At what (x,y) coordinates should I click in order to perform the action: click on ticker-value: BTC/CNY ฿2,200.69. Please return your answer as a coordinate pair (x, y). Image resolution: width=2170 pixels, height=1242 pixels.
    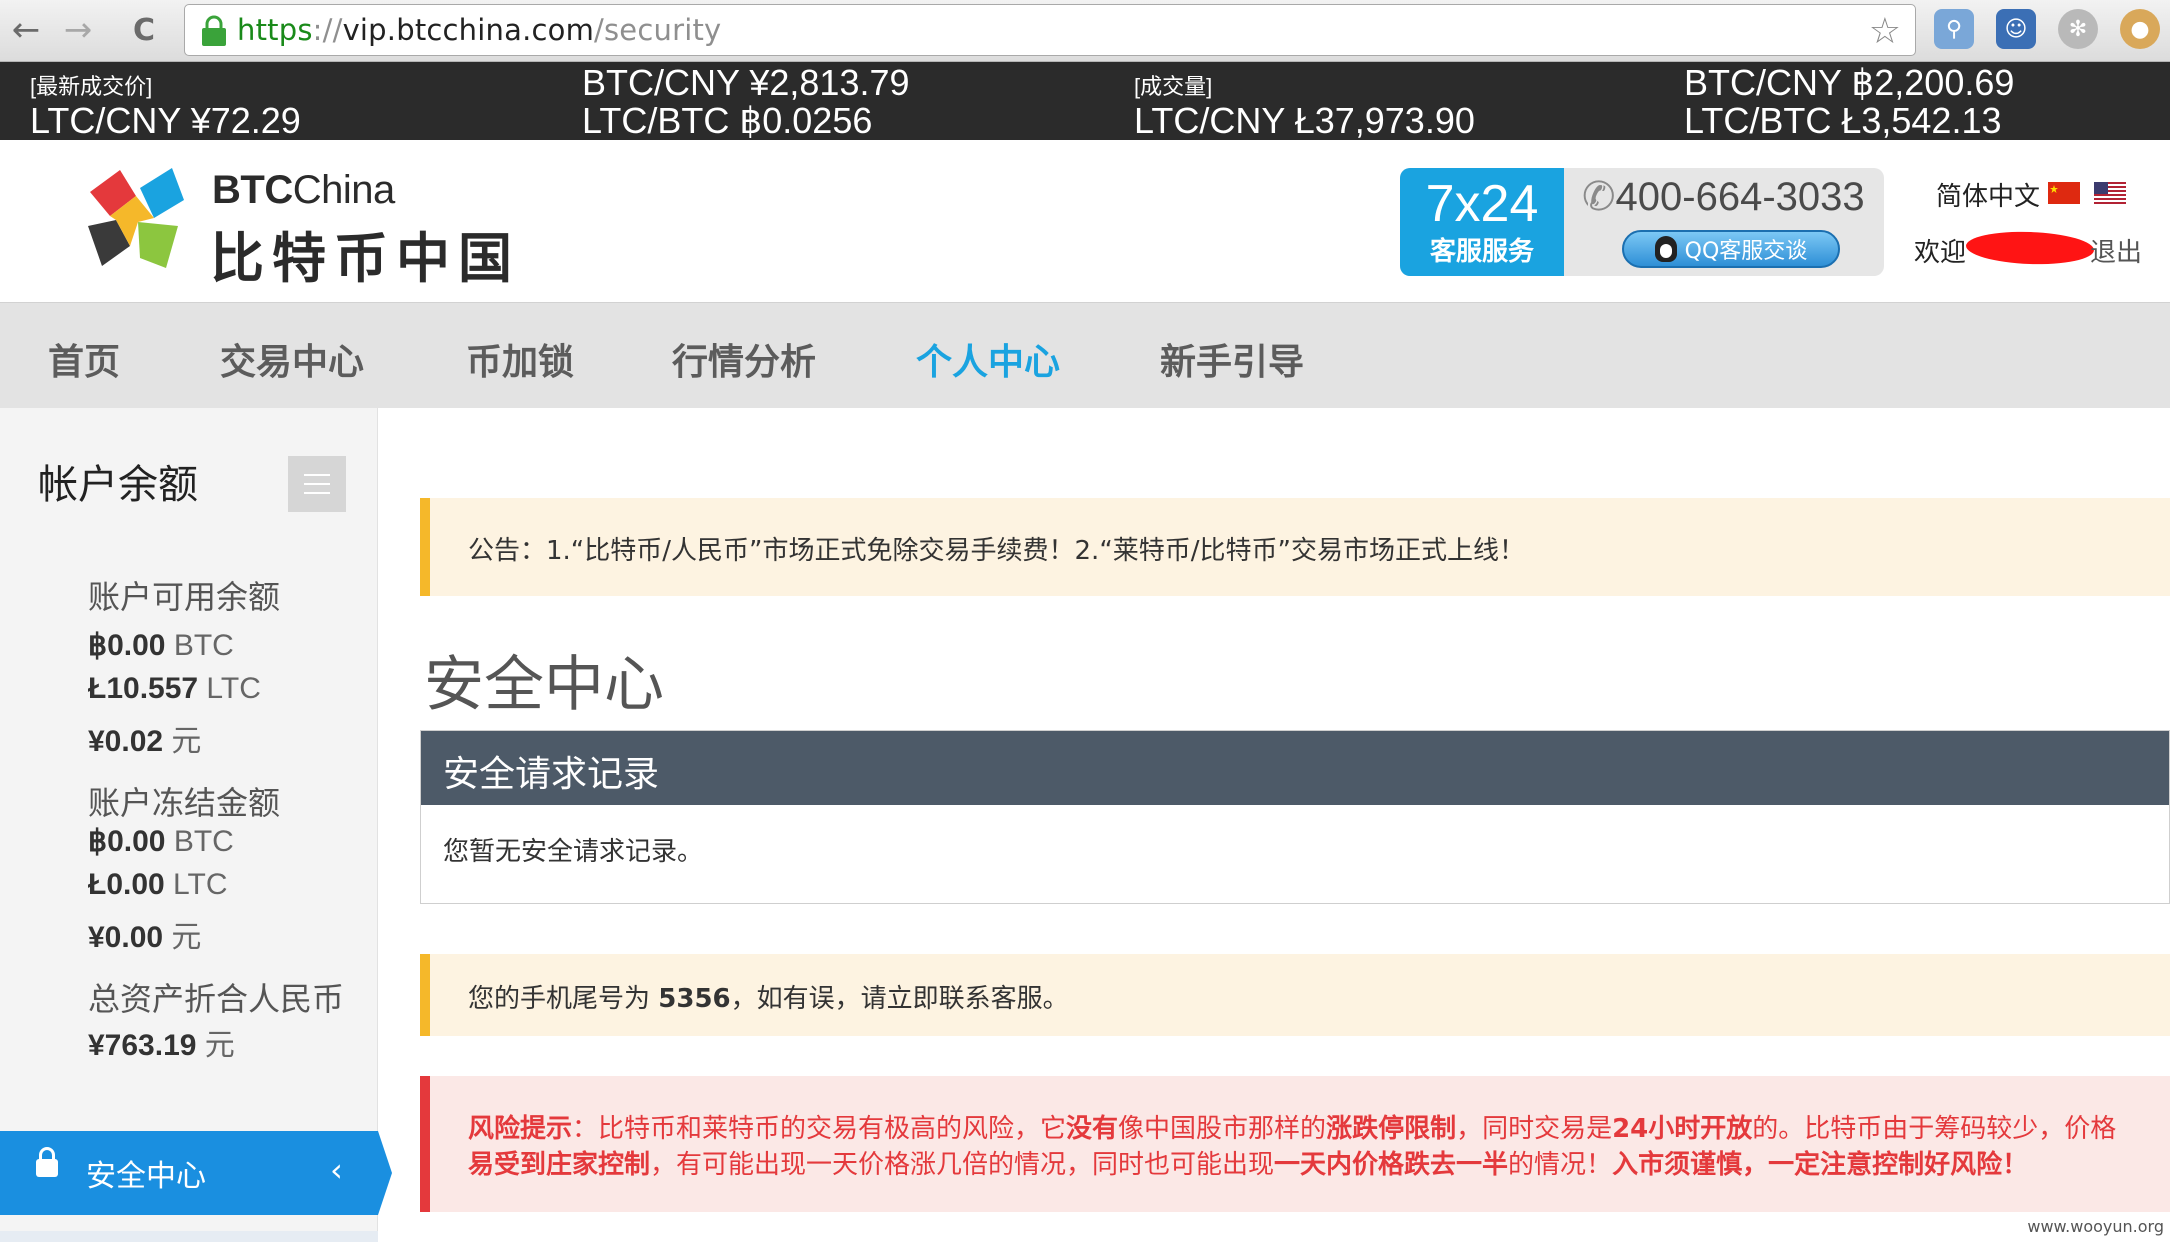
    Looking at the image, I should click on (1849, 82).